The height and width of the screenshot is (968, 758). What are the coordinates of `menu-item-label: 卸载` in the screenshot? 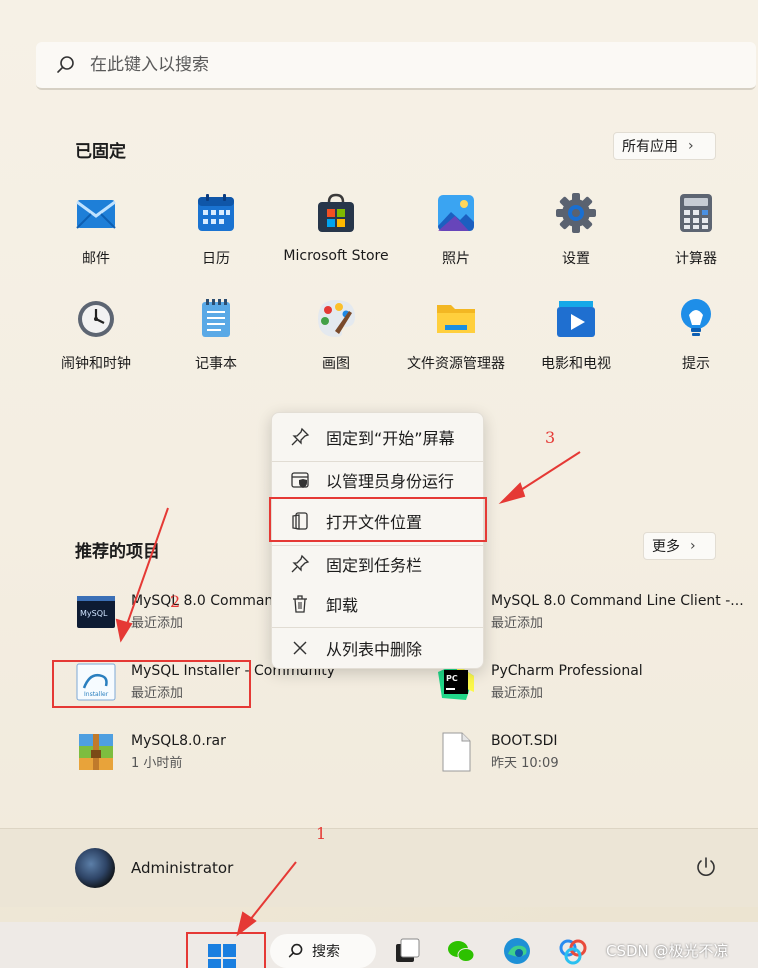 It's located at (342, 605).